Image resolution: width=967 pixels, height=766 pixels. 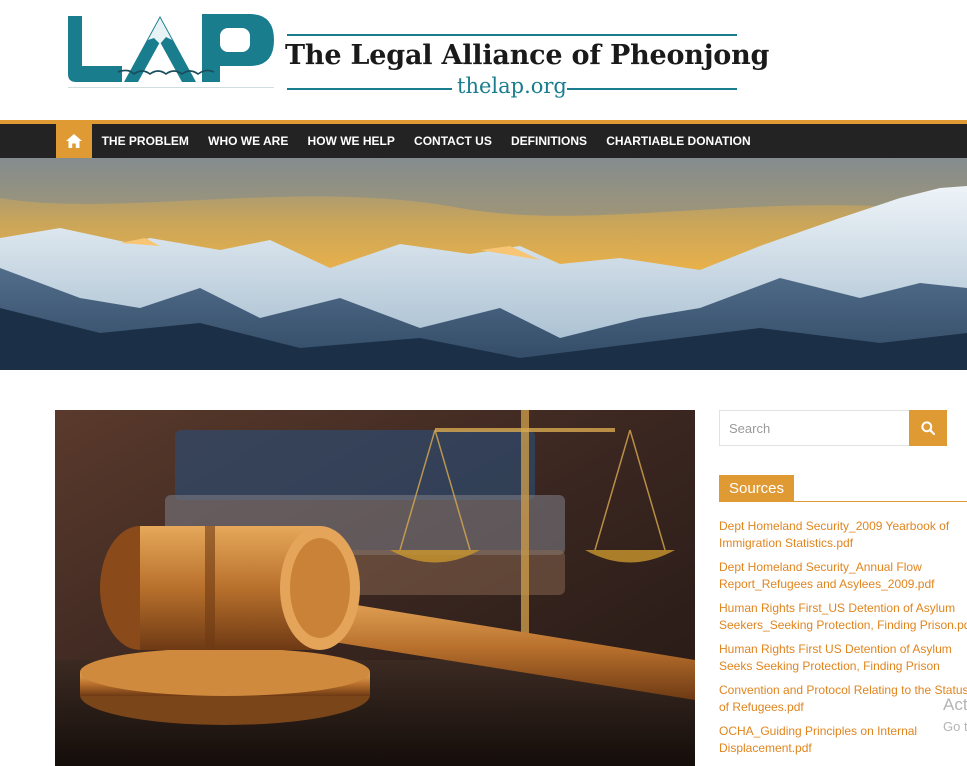 What do you see at coordinates (248, 141) in the screenshot?
I see `nav-item-who-we-are: WHO WE ARE` at bounding box center [248, 141].